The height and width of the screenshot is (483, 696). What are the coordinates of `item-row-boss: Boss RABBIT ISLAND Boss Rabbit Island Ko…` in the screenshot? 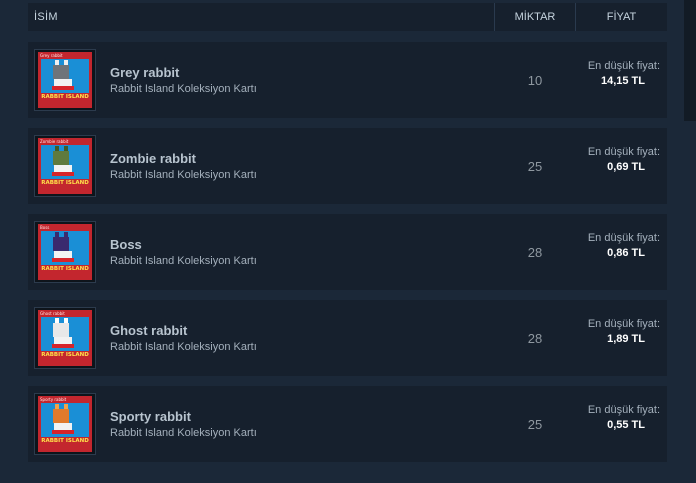 It's located at (347, 252).